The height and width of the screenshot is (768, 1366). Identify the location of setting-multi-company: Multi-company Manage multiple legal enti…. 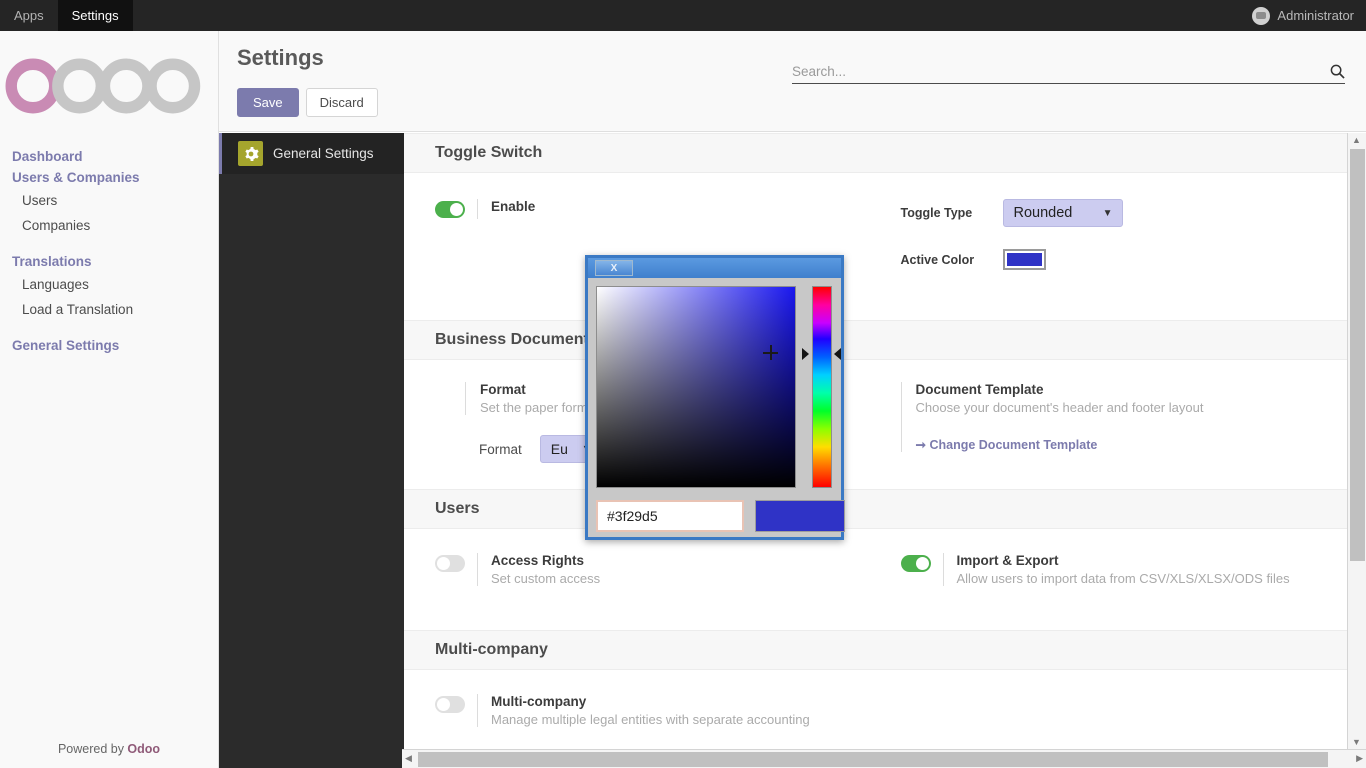
(656, 710).